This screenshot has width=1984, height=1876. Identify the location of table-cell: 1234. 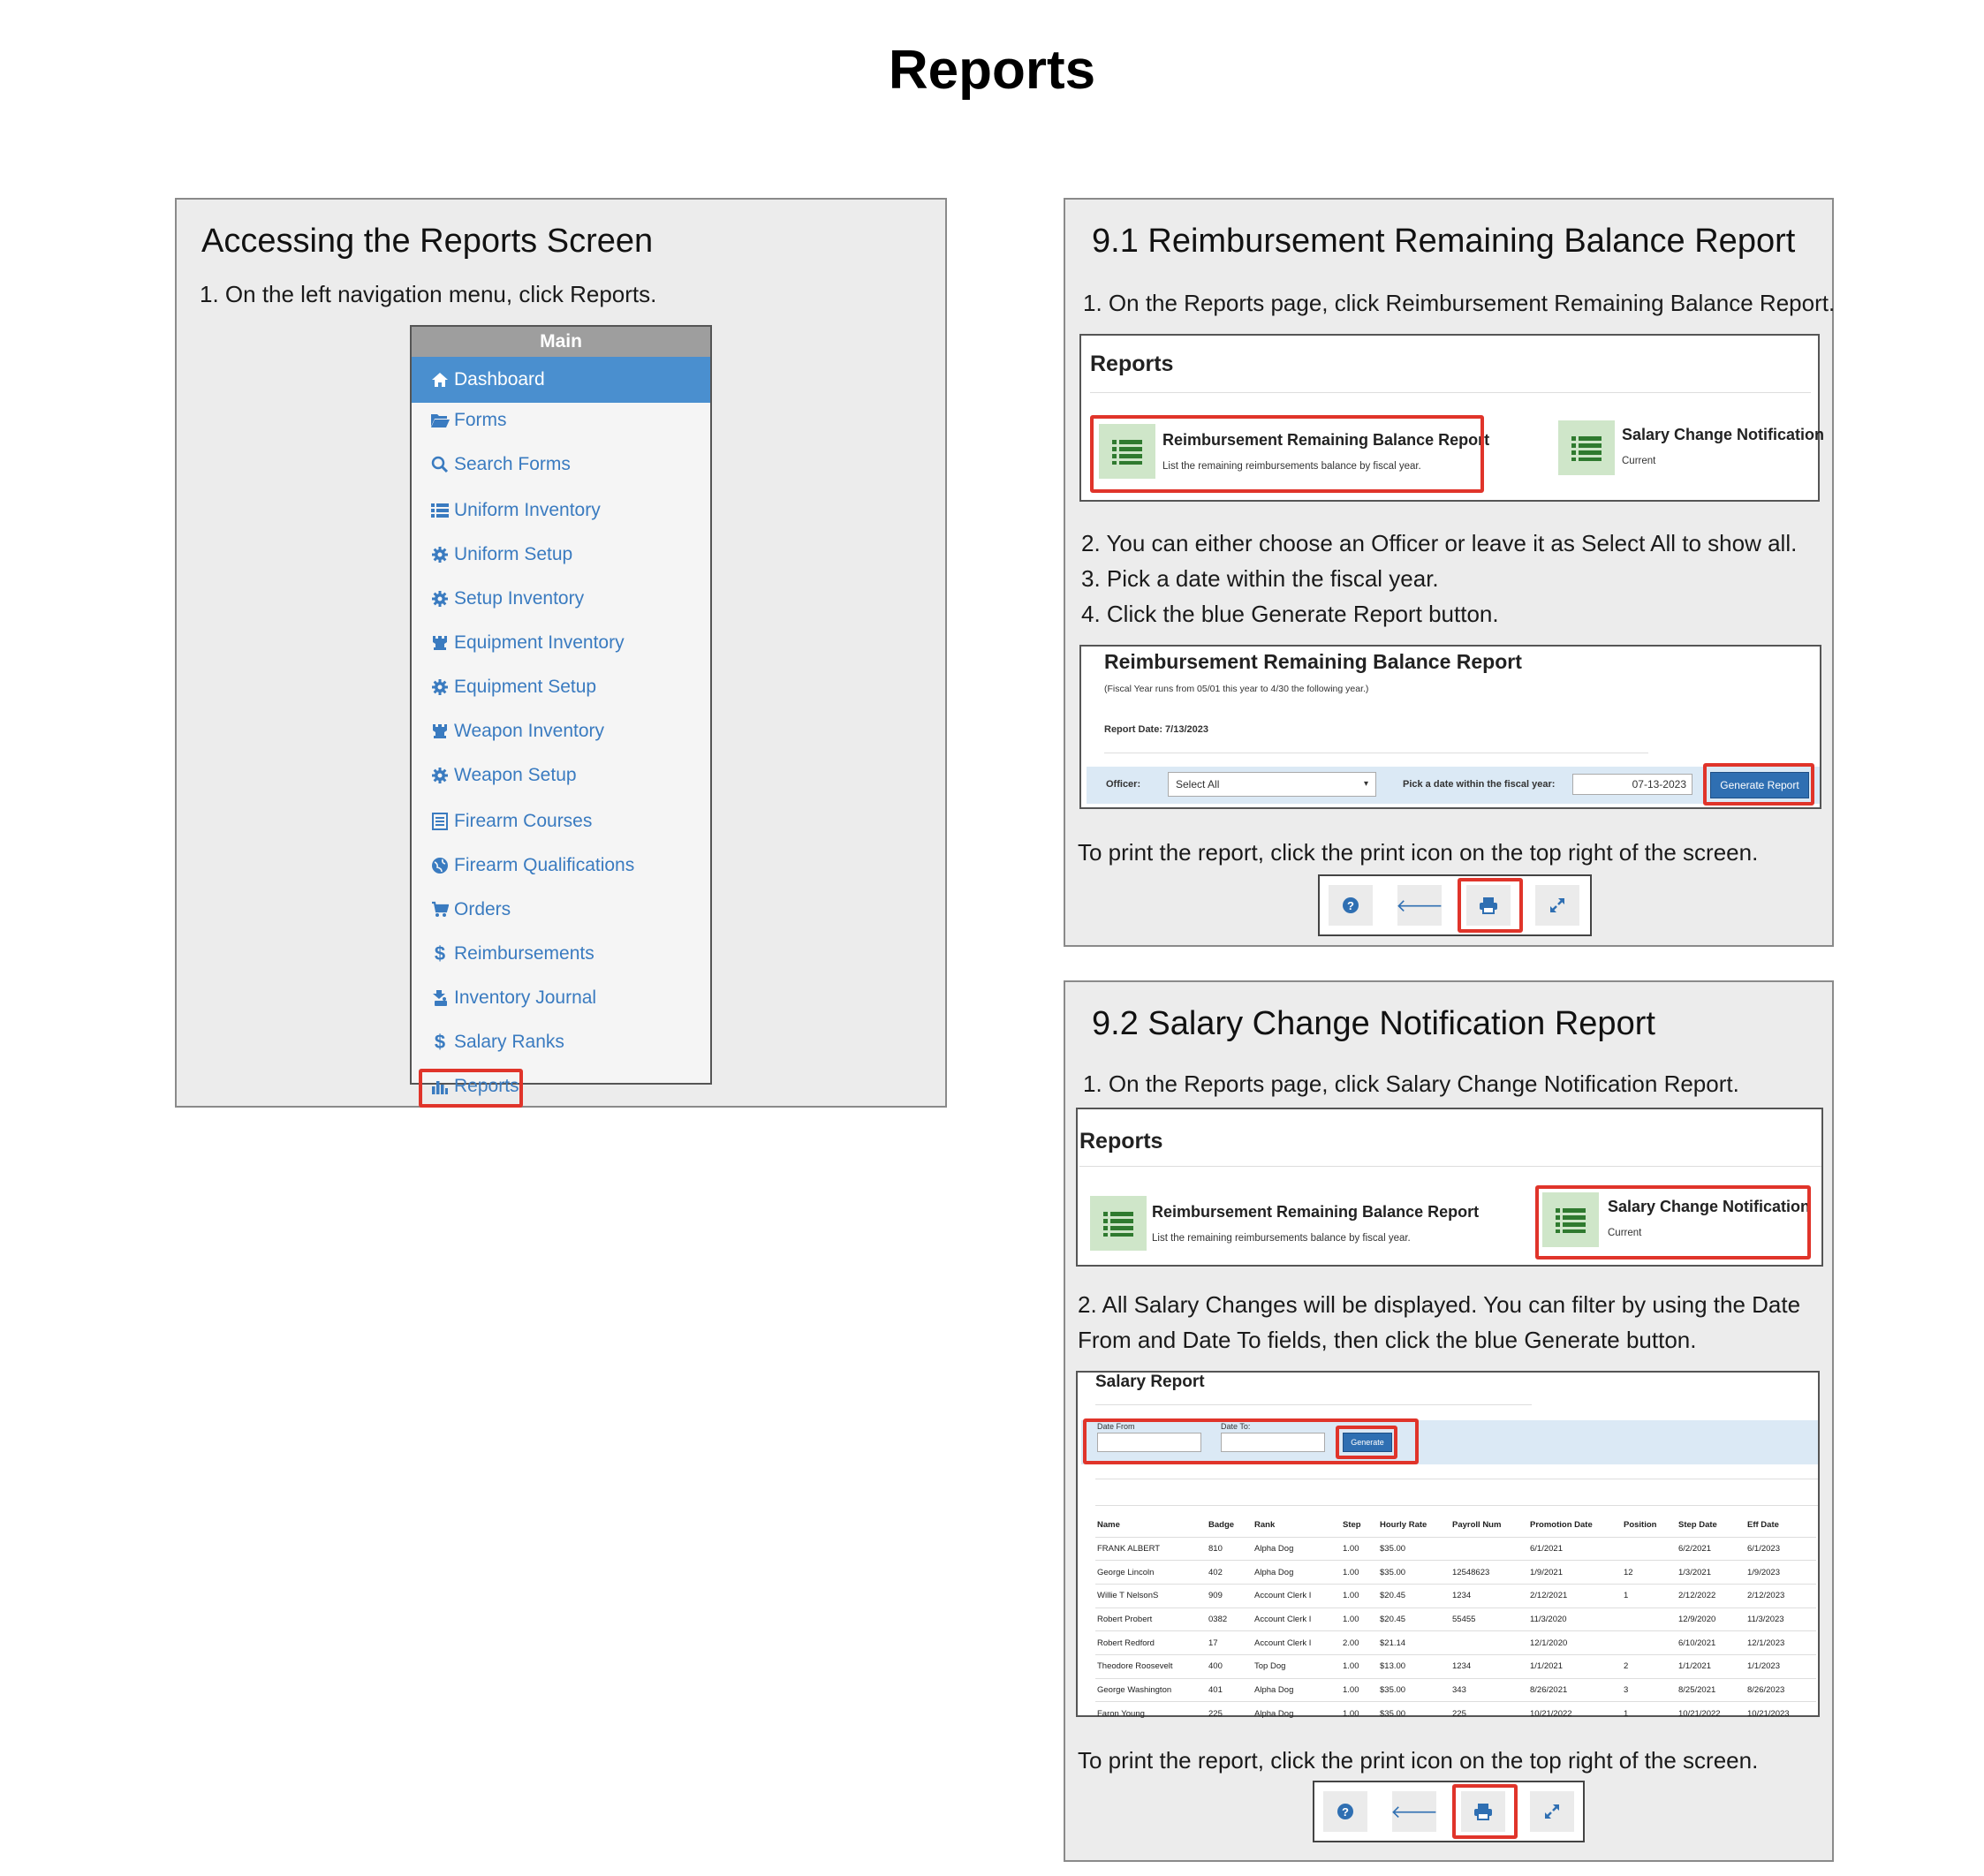
(1489, 1666).